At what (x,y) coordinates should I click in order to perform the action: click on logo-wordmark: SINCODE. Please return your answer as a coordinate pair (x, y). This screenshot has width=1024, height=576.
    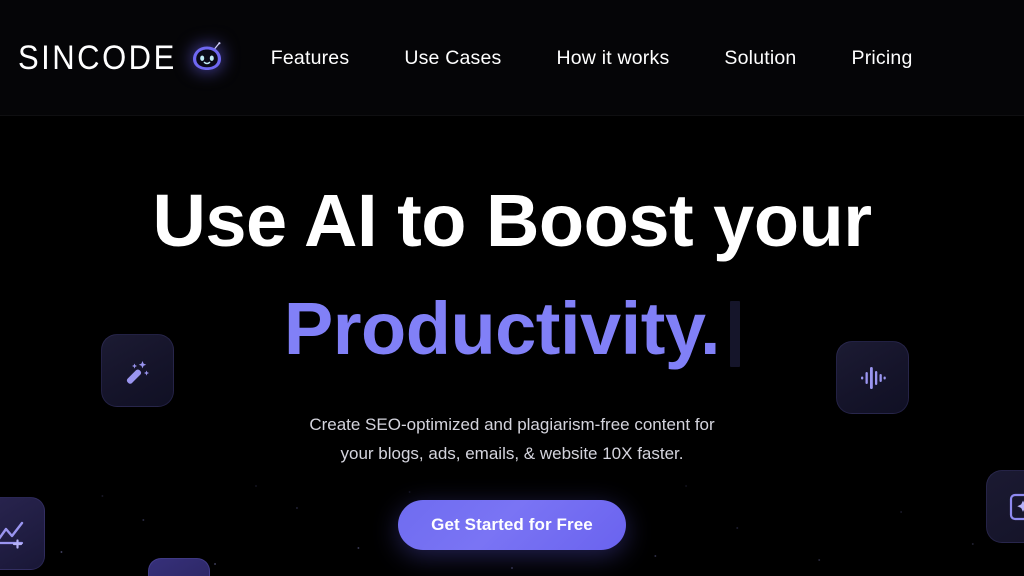
    Looking at the image, I should click on (97, 57).